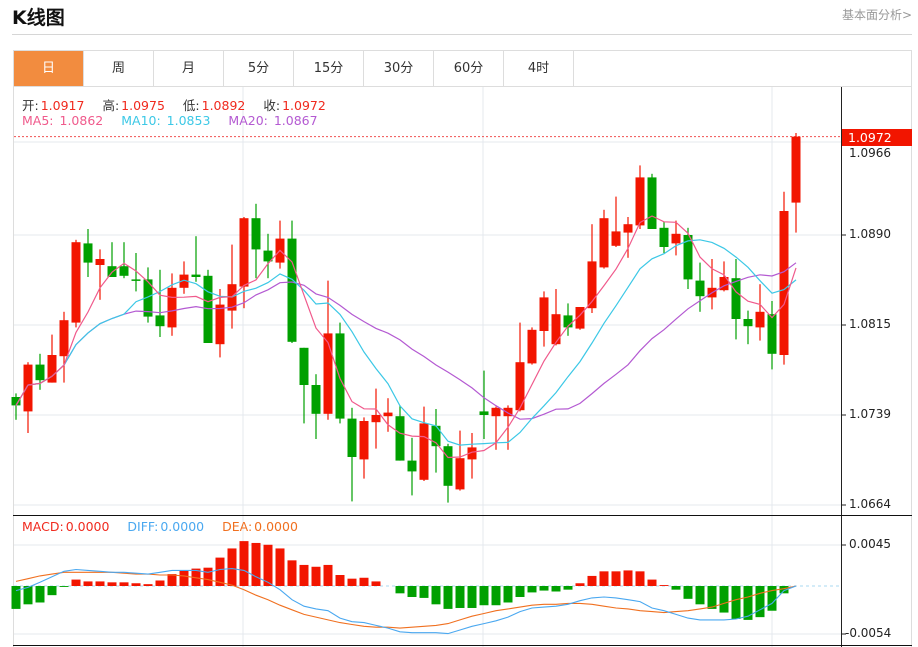 The width and height of the screenshot is (918, 647). I want to click on macd-info: MACD: 0.0000 DIFF: 0.0000 DEA: 0.0000, so click(161, 526).